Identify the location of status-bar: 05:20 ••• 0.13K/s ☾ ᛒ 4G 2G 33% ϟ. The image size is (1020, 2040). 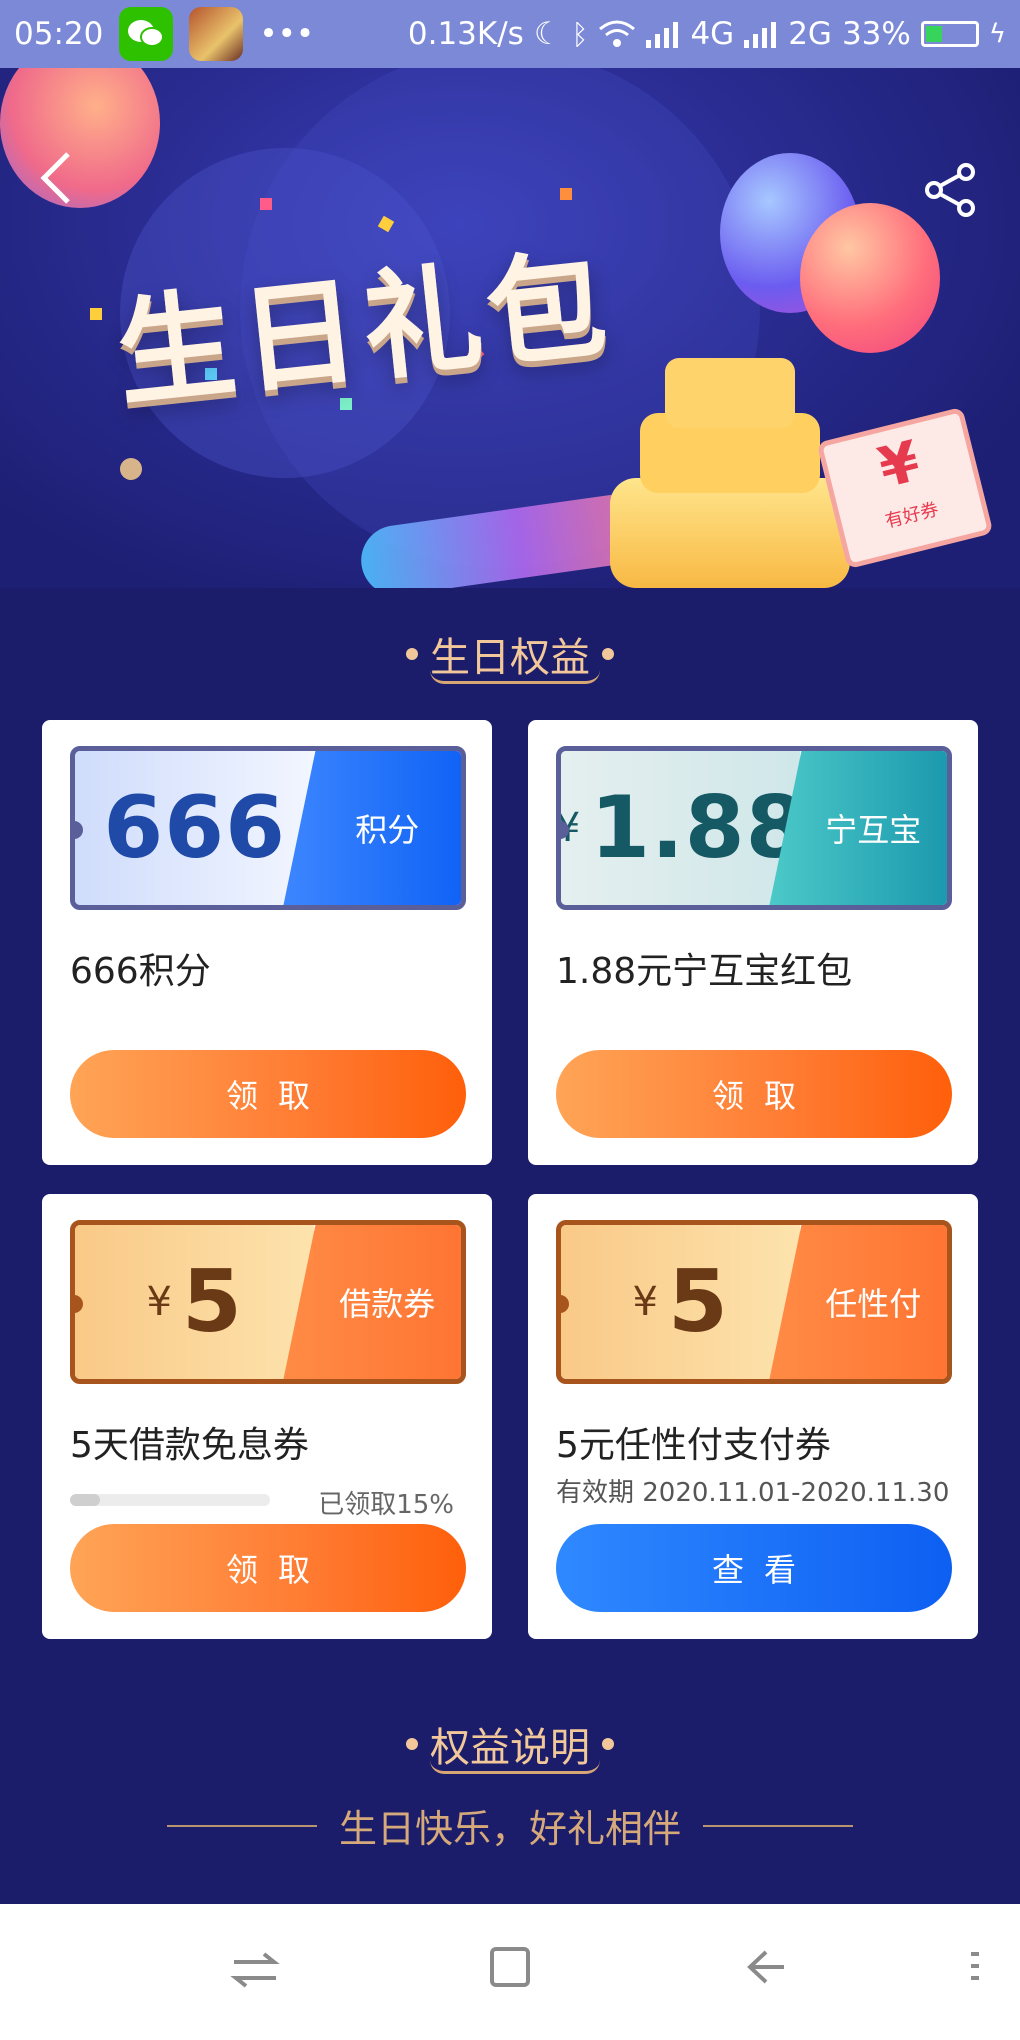
(510, 34).